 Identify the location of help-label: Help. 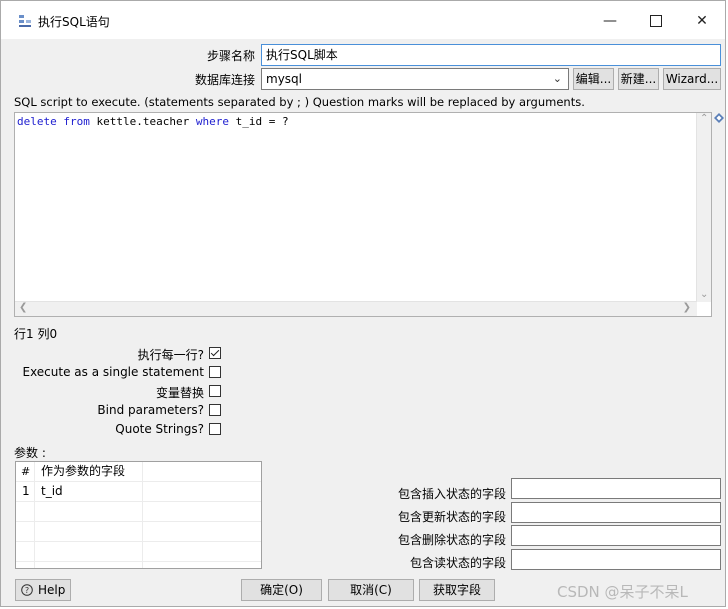
(52, 590).